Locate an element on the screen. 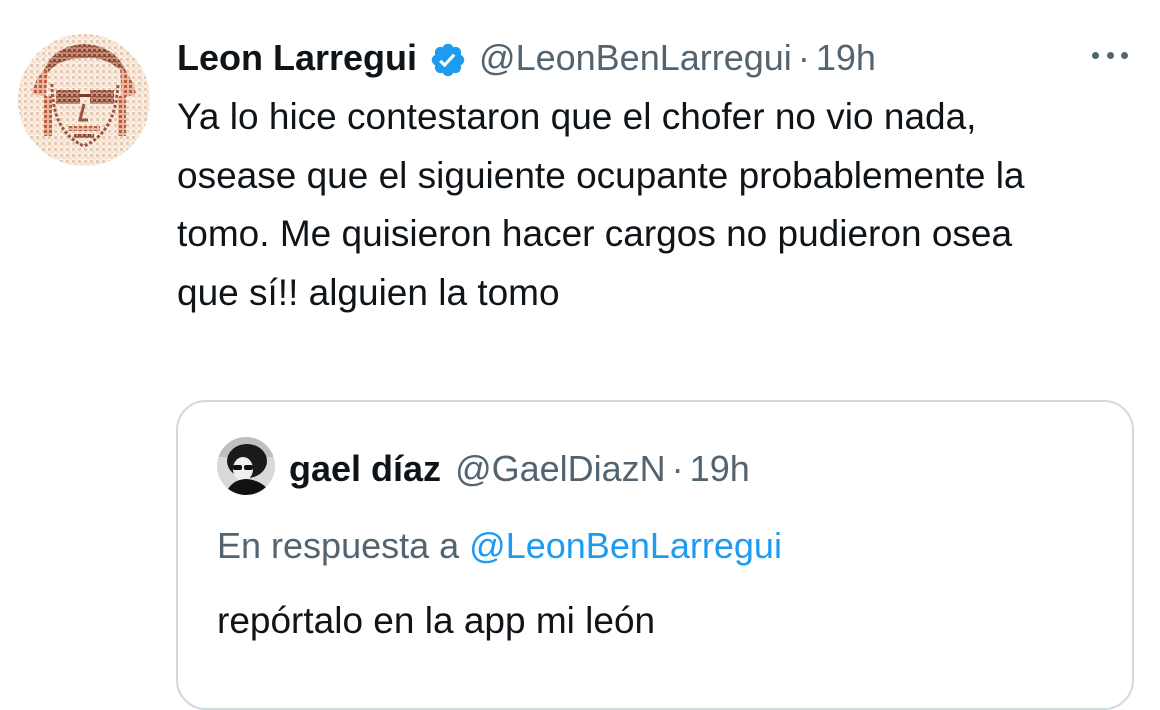 This screenshot has width=1160, height=710. sketch-portrait-avatar-icon is located at coordinates (84, 100).